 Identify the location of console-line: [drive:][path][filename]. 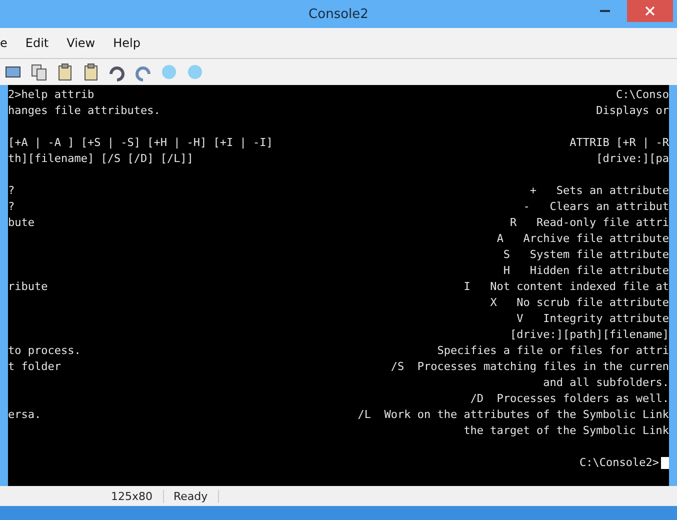
(589, 335).